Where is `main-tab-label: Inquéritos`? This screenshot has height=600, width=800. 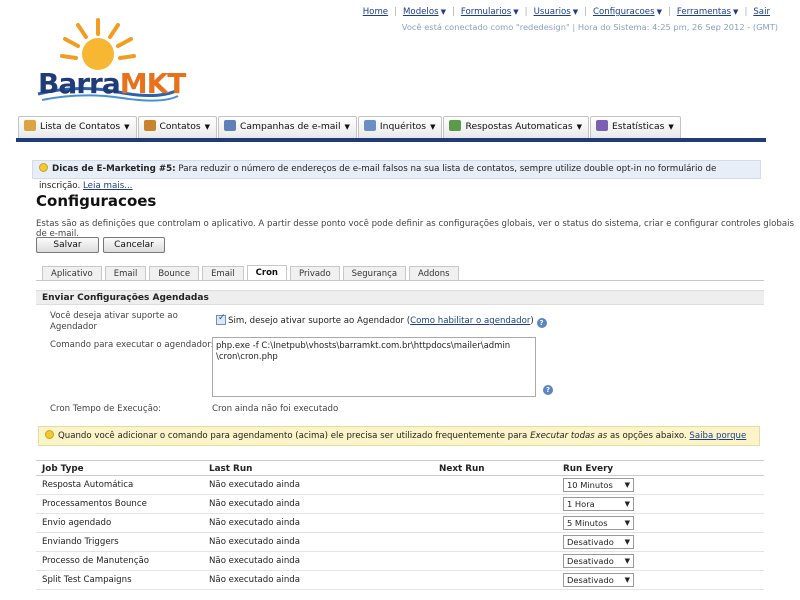
main-tab-label: Inquéritos is located at coordinates (403, 126).